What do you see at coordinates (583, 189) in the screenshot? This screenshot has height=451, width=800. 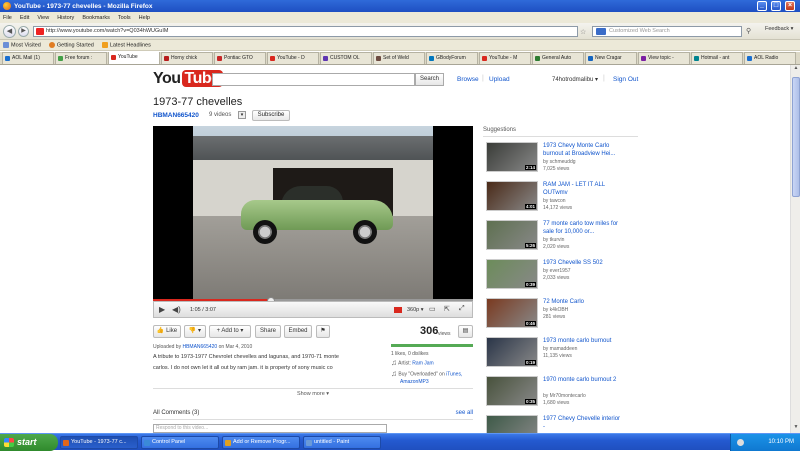 I see `suggestion-title: RAM JAM - LET IT ALL OUTwmv` at bounding box center [583, 189].